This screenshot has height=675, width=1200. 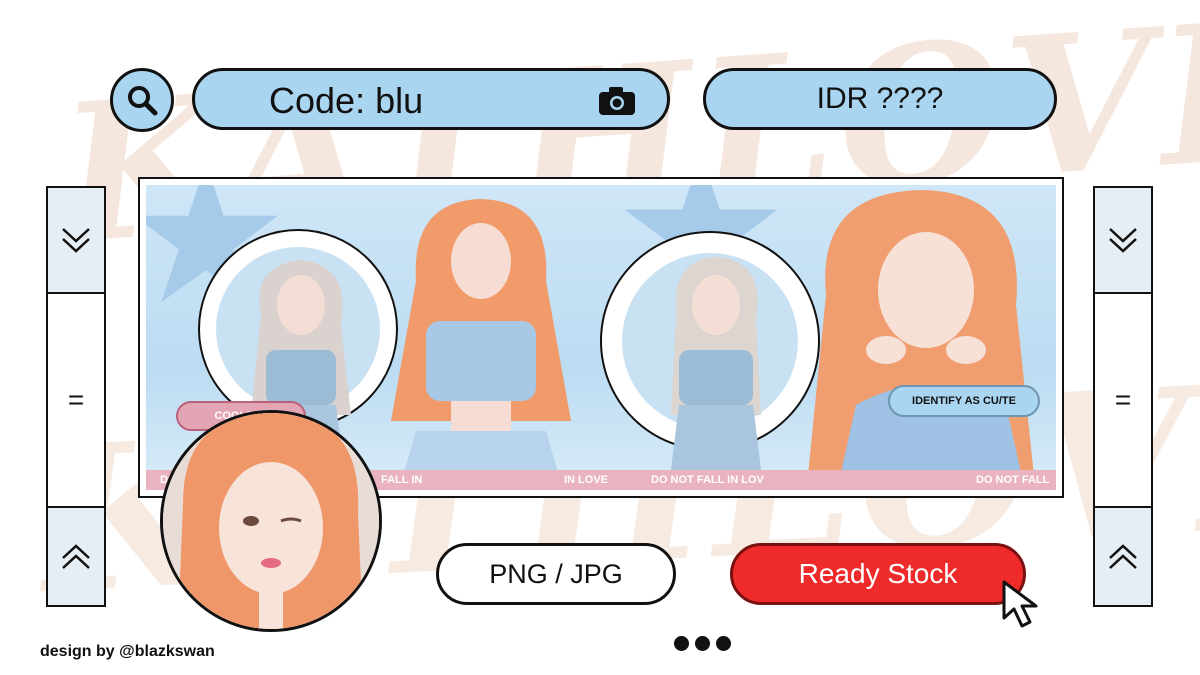 I want to click on search-icon, so click(x=143, y=101).